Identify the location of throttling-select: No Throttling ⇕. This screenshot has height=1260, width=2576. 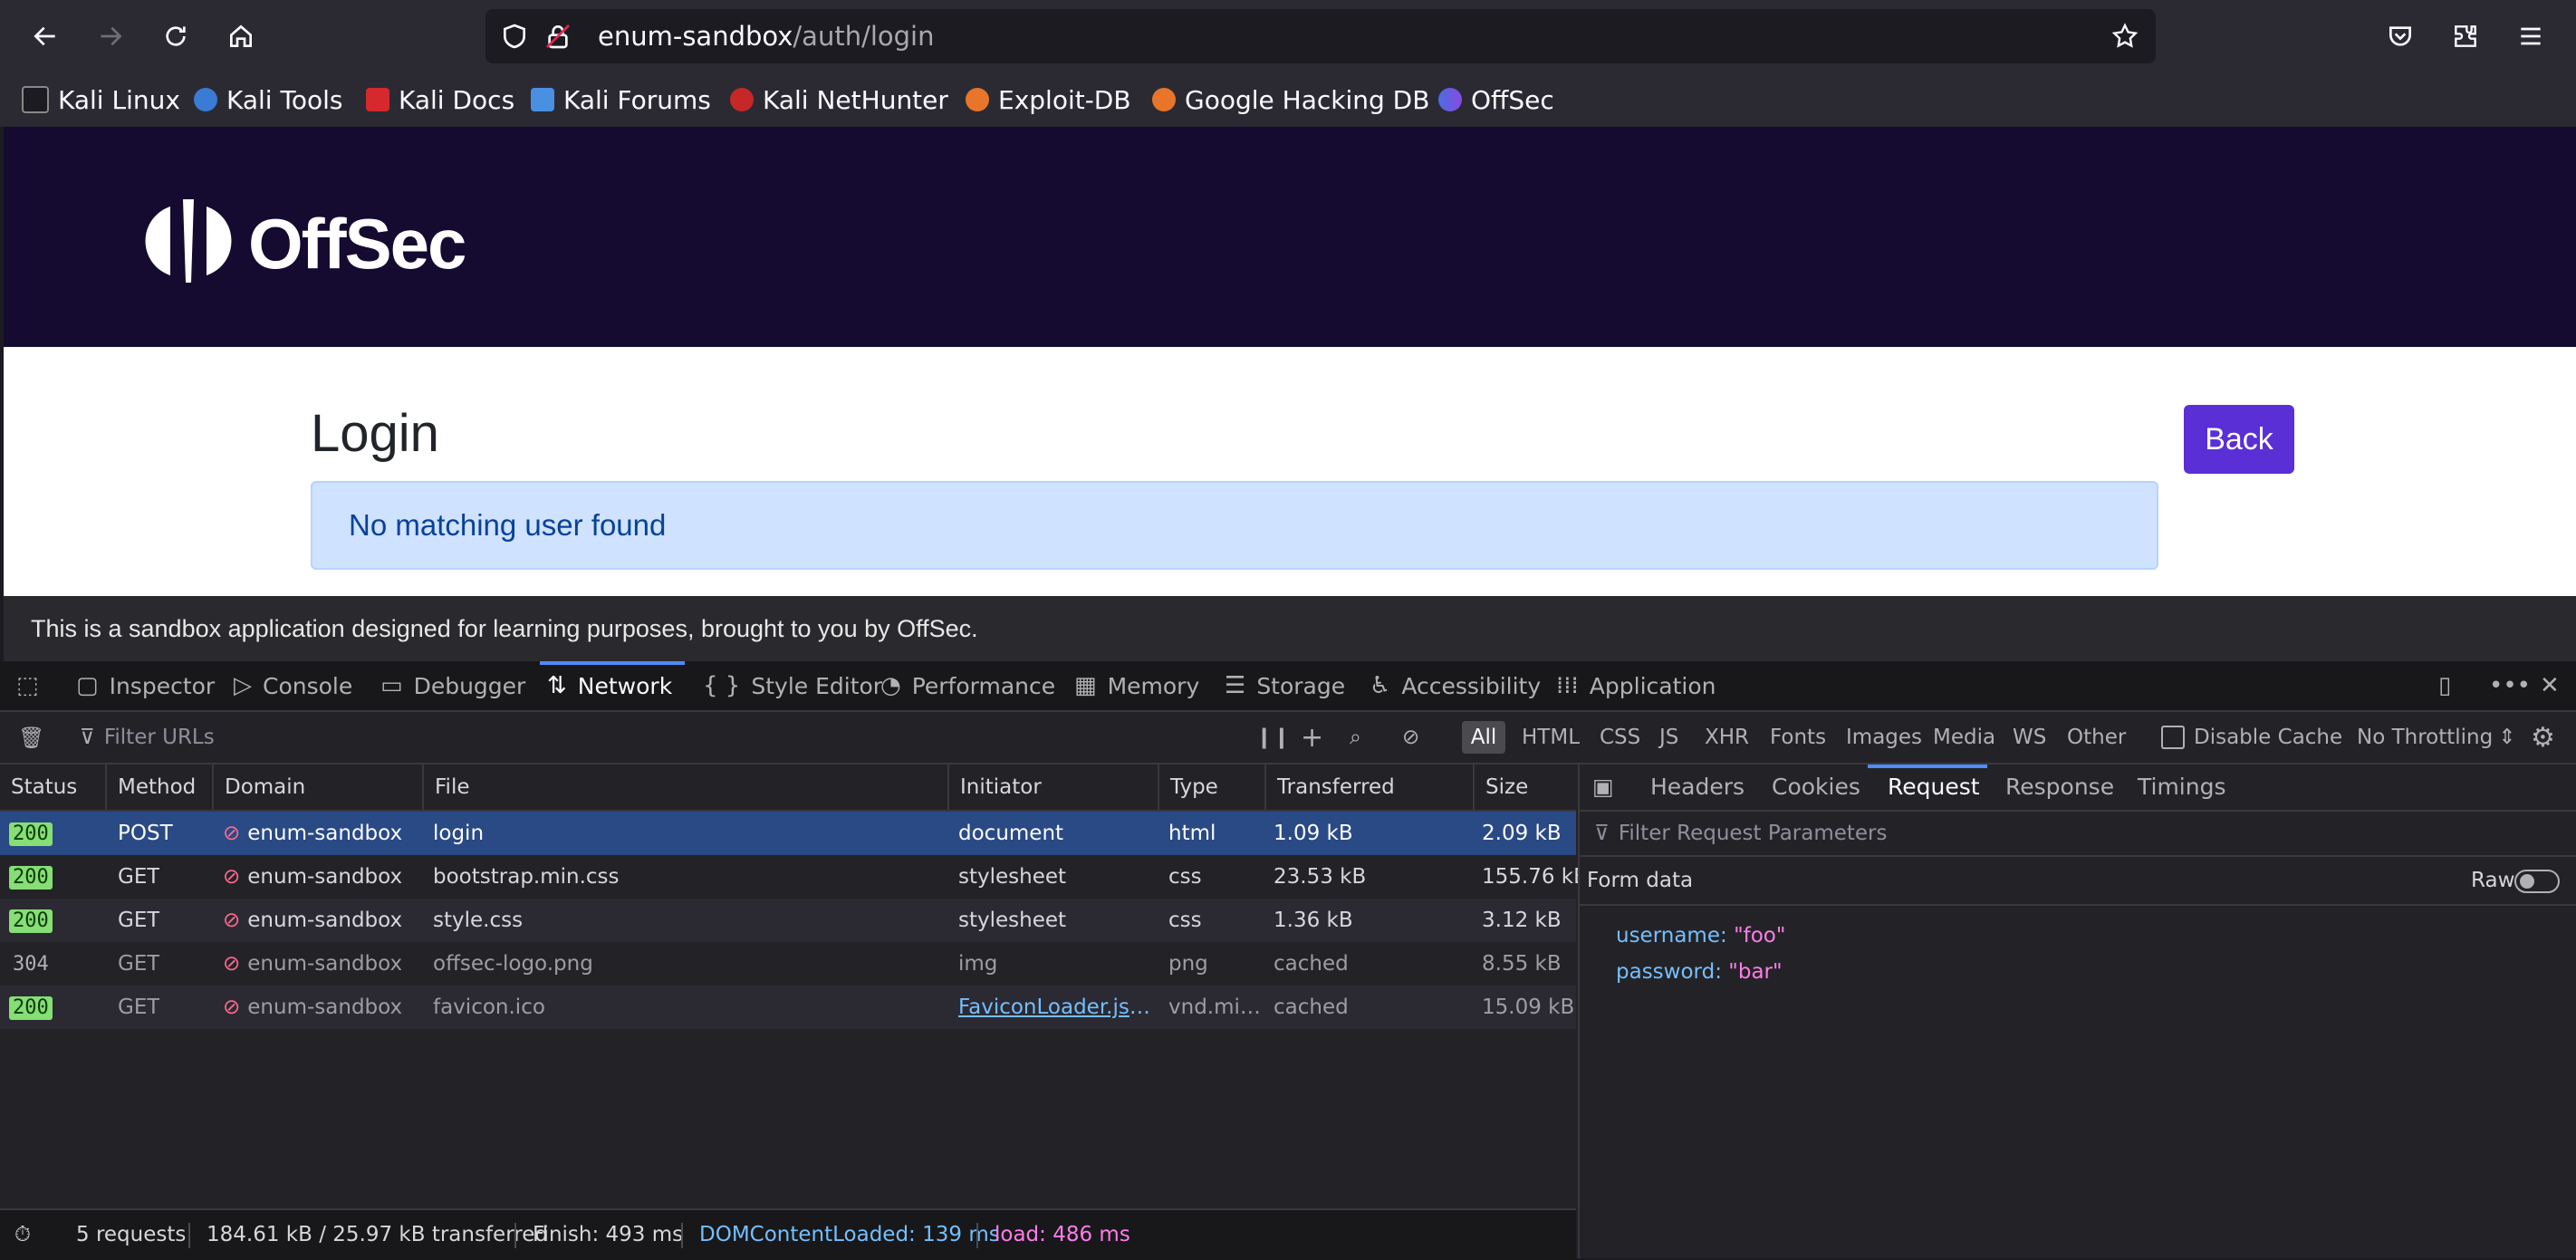
(2436, 737).